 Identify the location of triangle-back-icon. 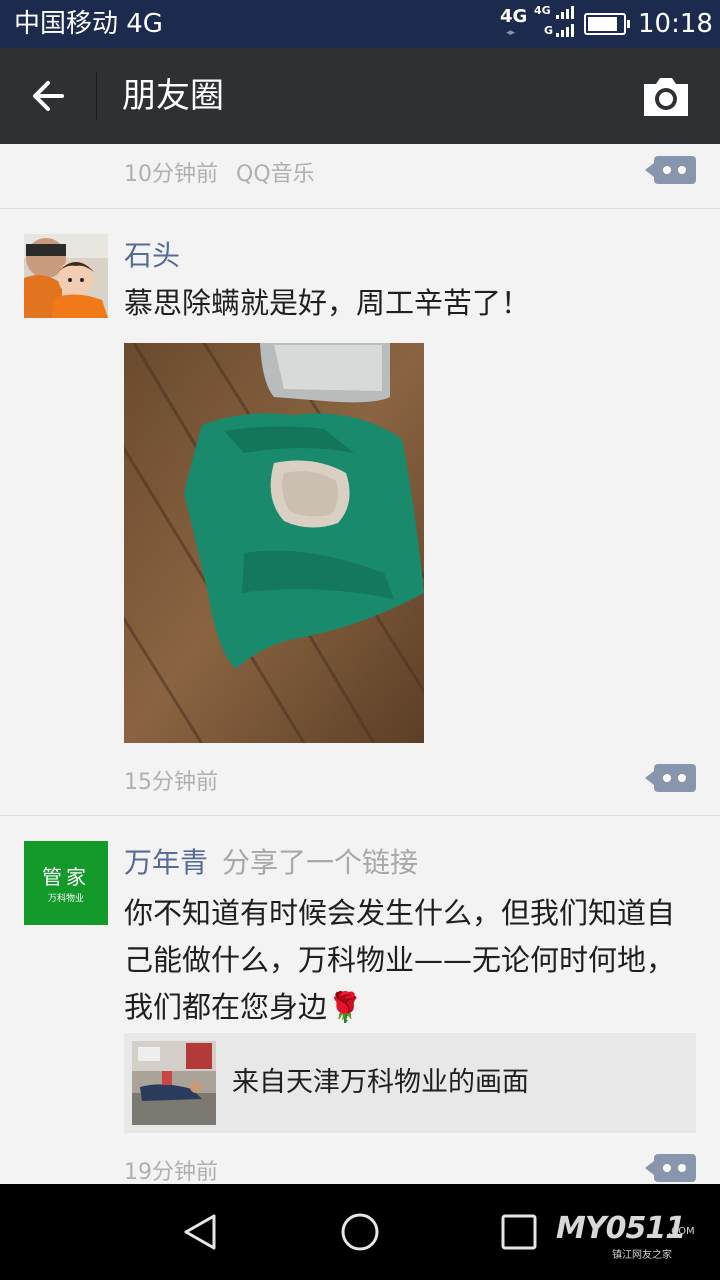
(200, 1232).